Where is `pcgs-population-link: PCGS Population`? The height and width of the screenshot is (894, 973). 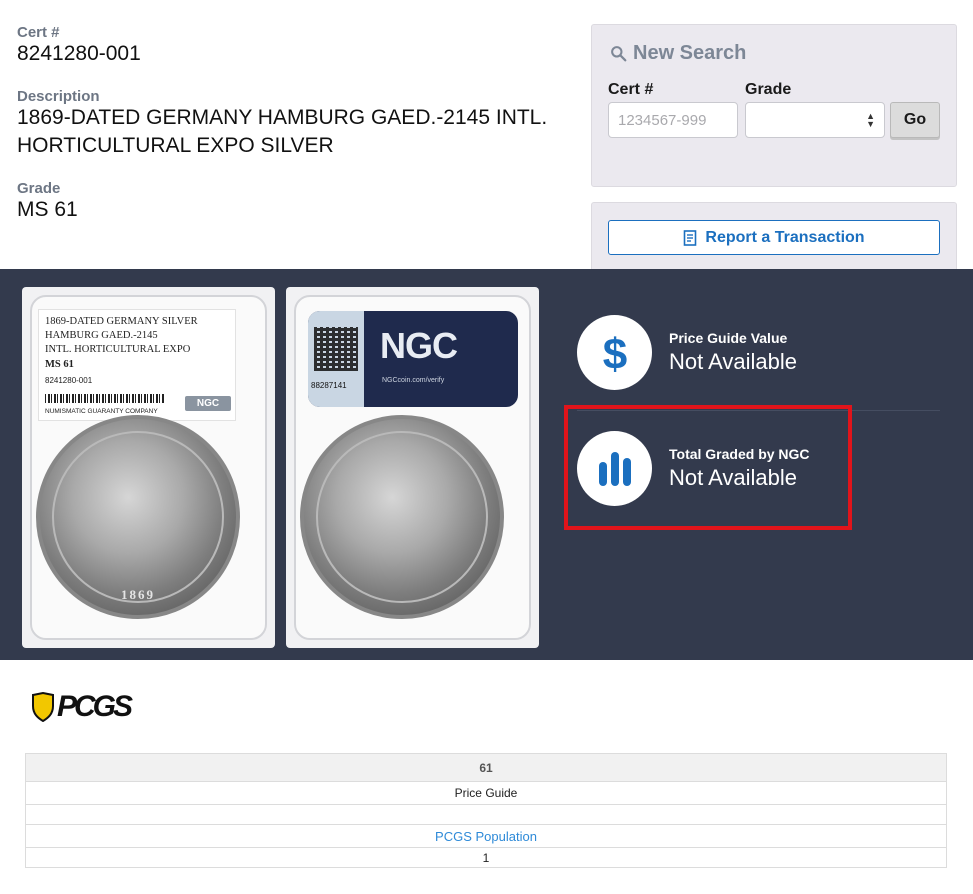 pcgs-population-link: PCGS Population is located at coordinates (486, 836).